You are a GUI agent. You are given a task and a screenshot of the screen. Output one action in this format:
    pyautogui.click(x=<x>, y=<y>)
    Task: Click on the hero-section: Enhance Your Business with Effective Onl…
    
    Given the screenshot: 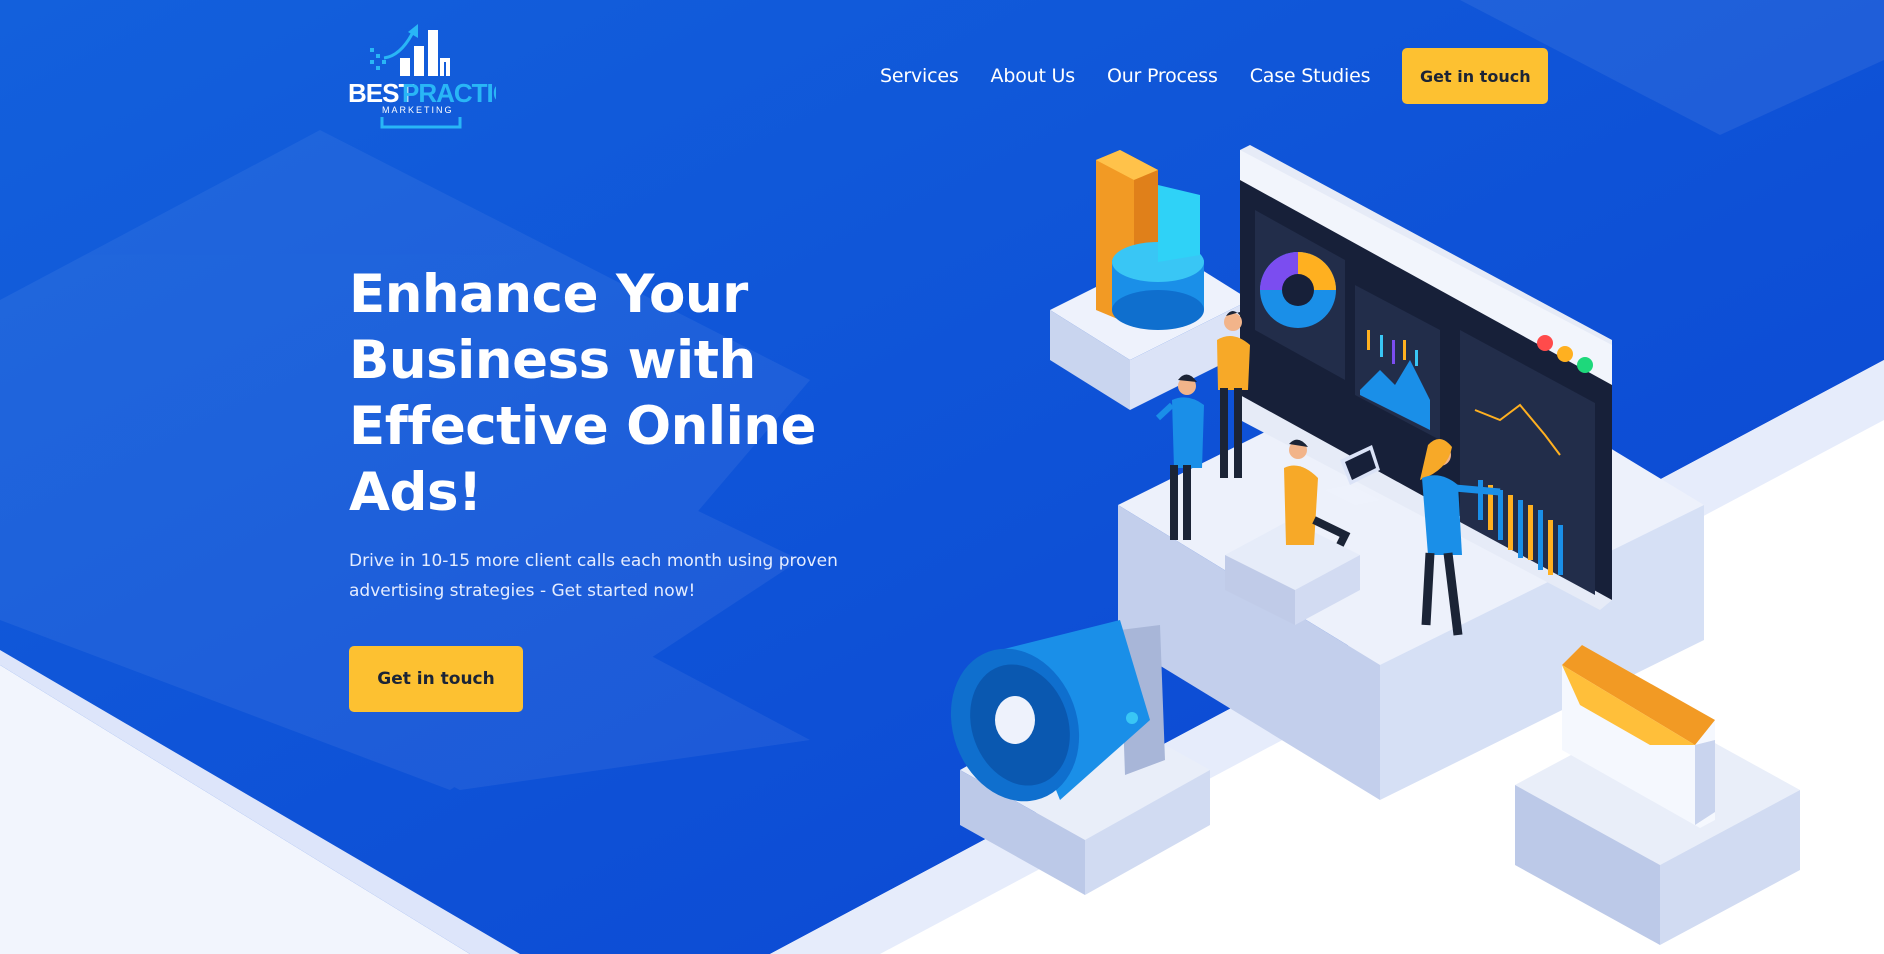 What is the action you would take?
    pyautogui.click(x=629, y=487)
    